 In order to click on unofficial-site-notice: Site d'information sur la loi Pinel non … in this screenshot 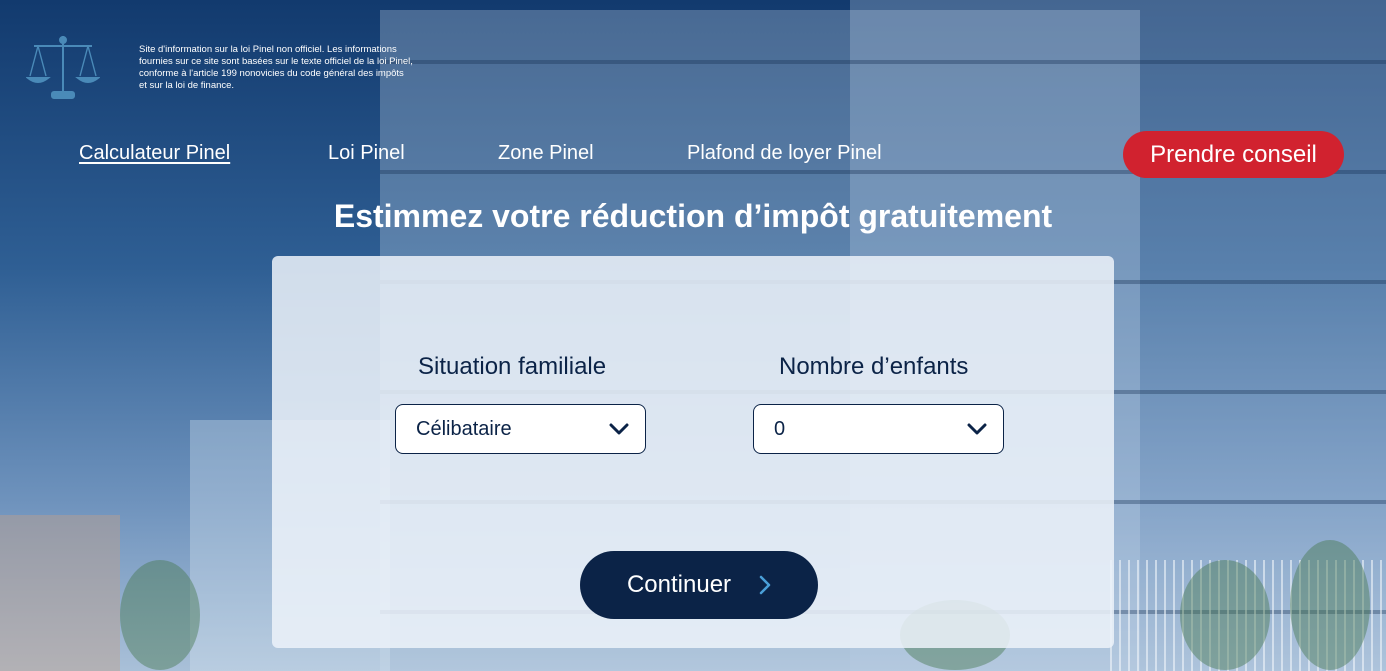, I will do `click(276, 67)`.